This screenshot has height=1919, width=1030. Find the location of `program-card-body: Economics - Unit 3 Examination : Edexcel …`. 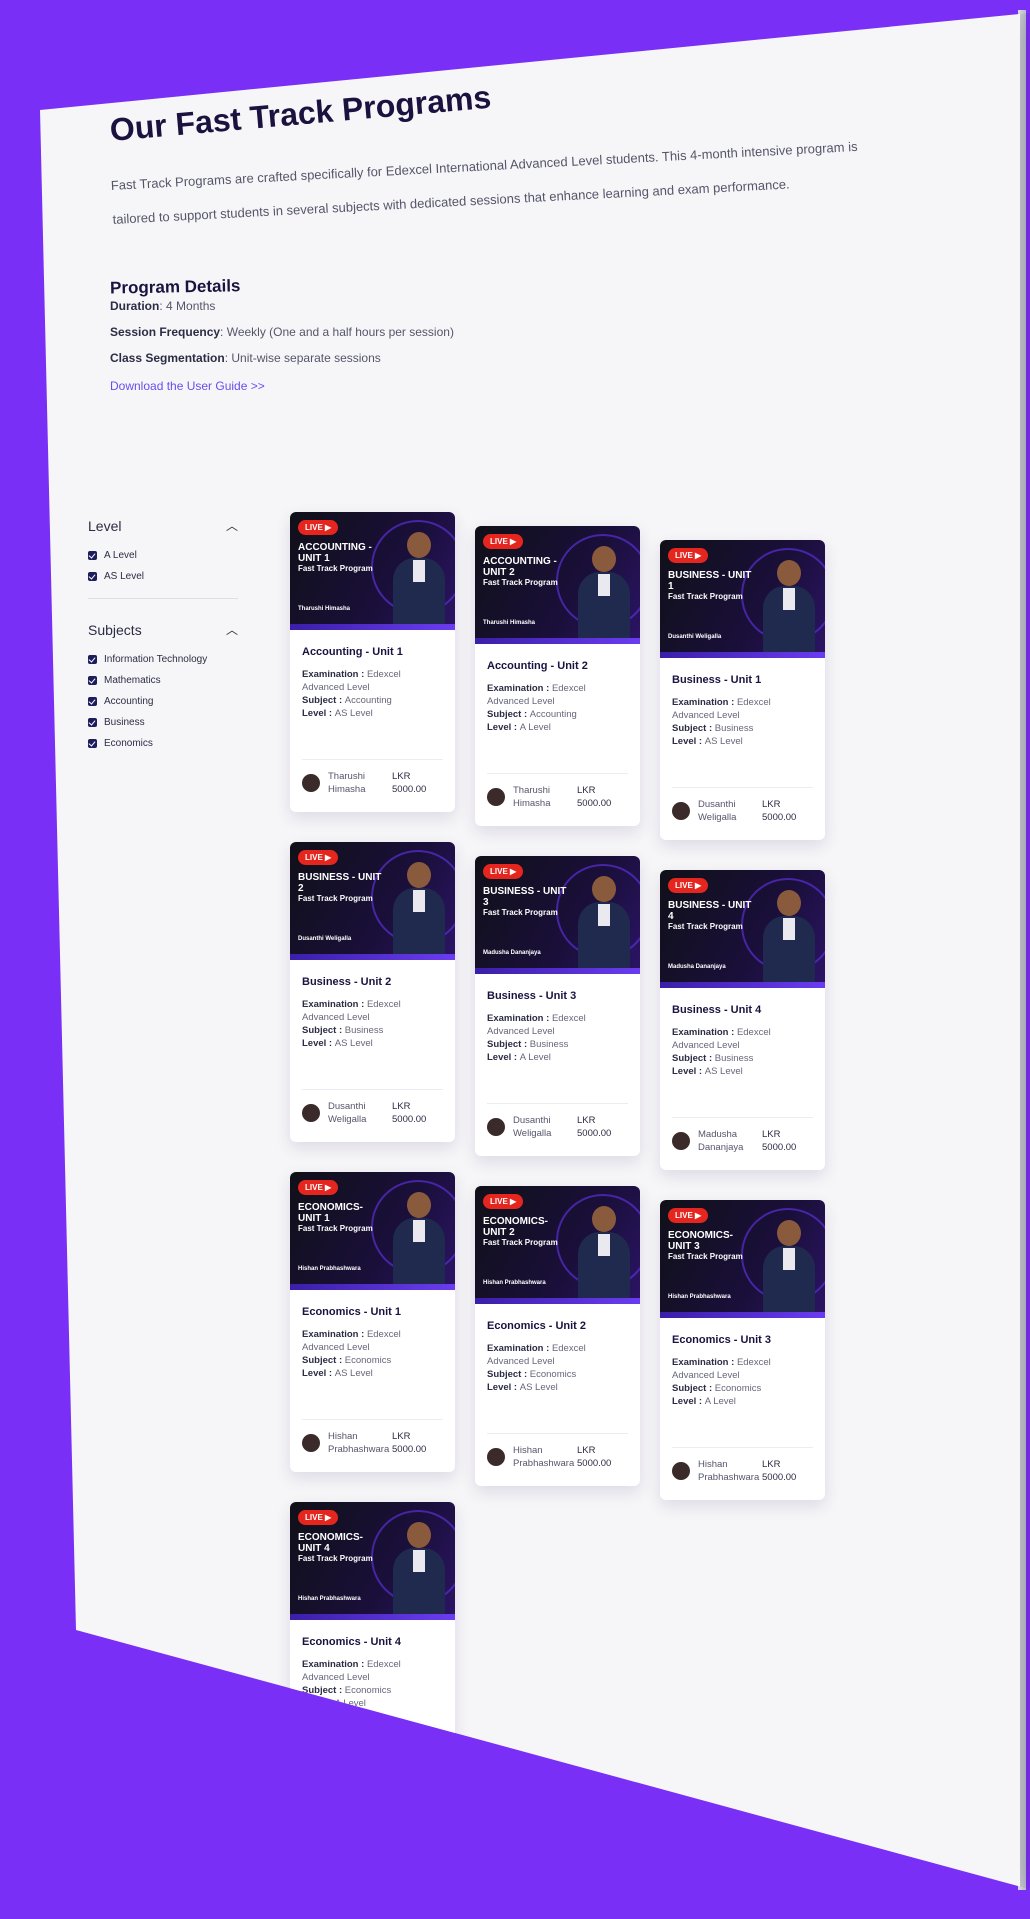

program-card-body: Economics - Unit 3 Examination : Edexcel … is located at coordinates (742, 1363).